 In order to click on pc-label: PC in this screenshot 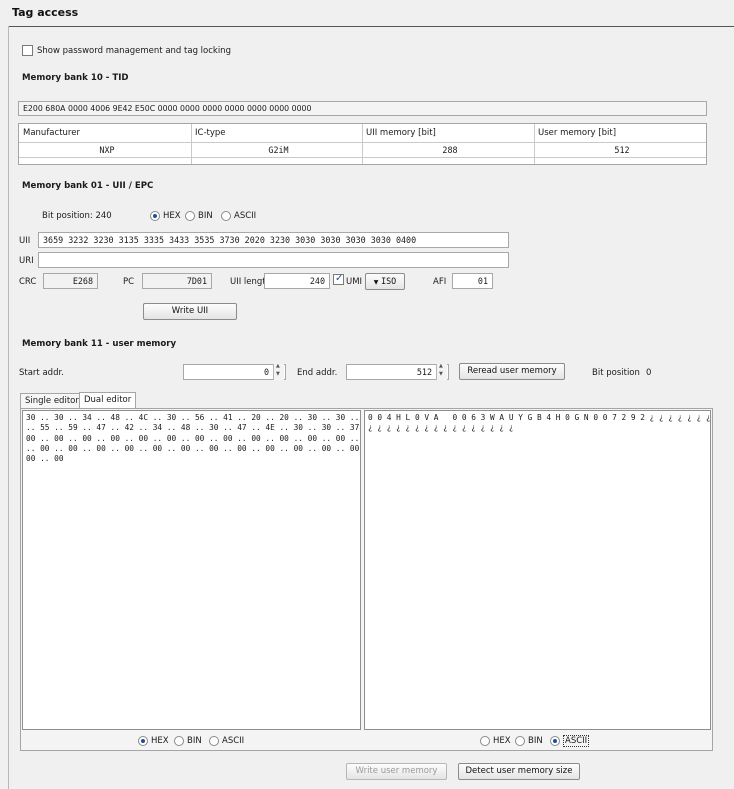, I will do `click(129, 282)`.